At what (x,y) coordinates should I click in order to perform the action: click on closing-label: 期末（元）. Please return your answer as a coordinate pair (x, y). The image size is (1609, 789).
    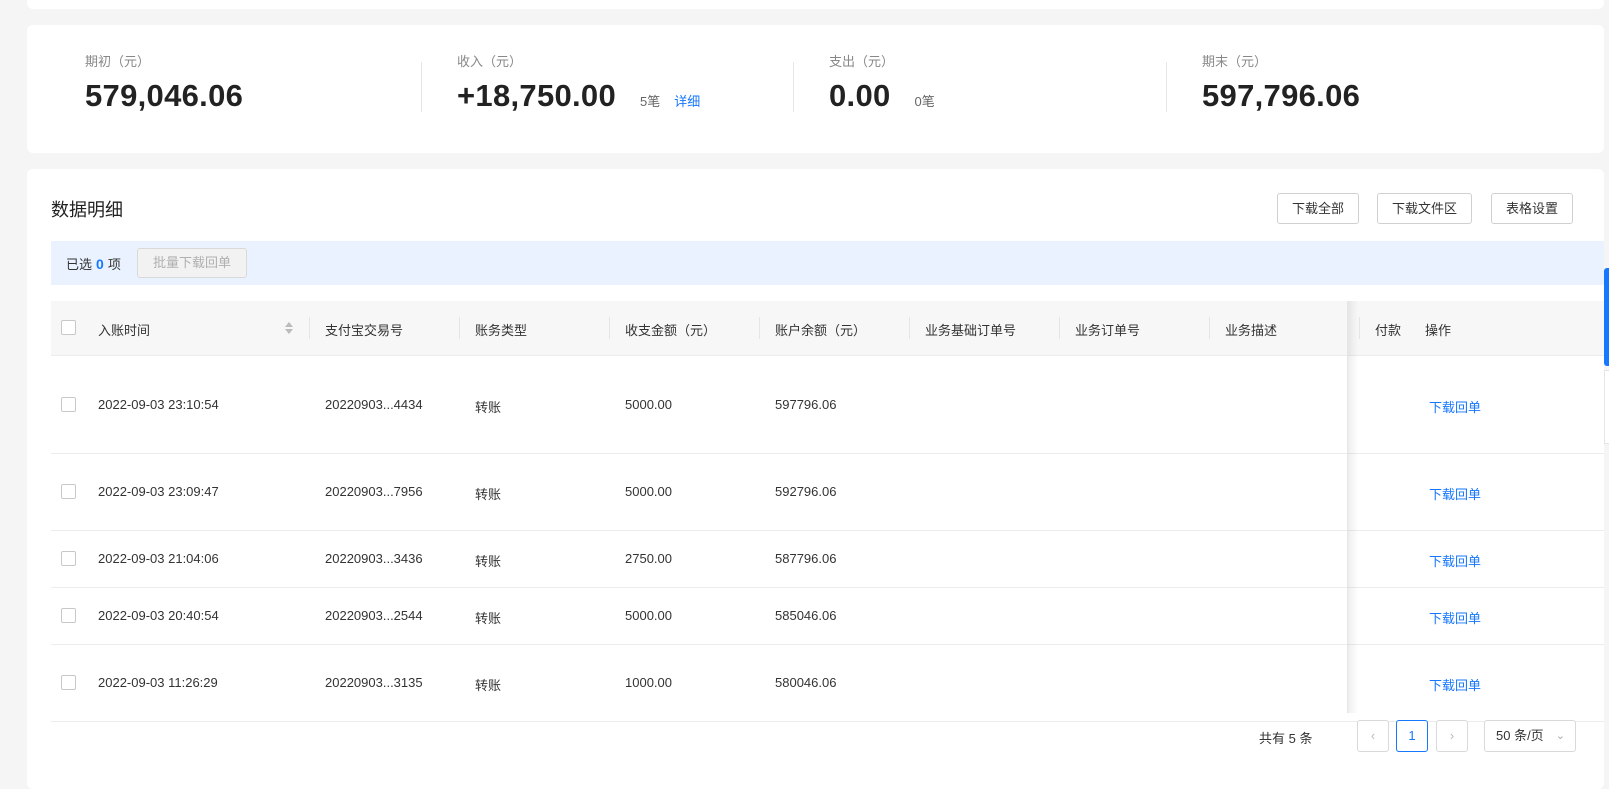
    Looking at the image, I should click on (1235, 61).